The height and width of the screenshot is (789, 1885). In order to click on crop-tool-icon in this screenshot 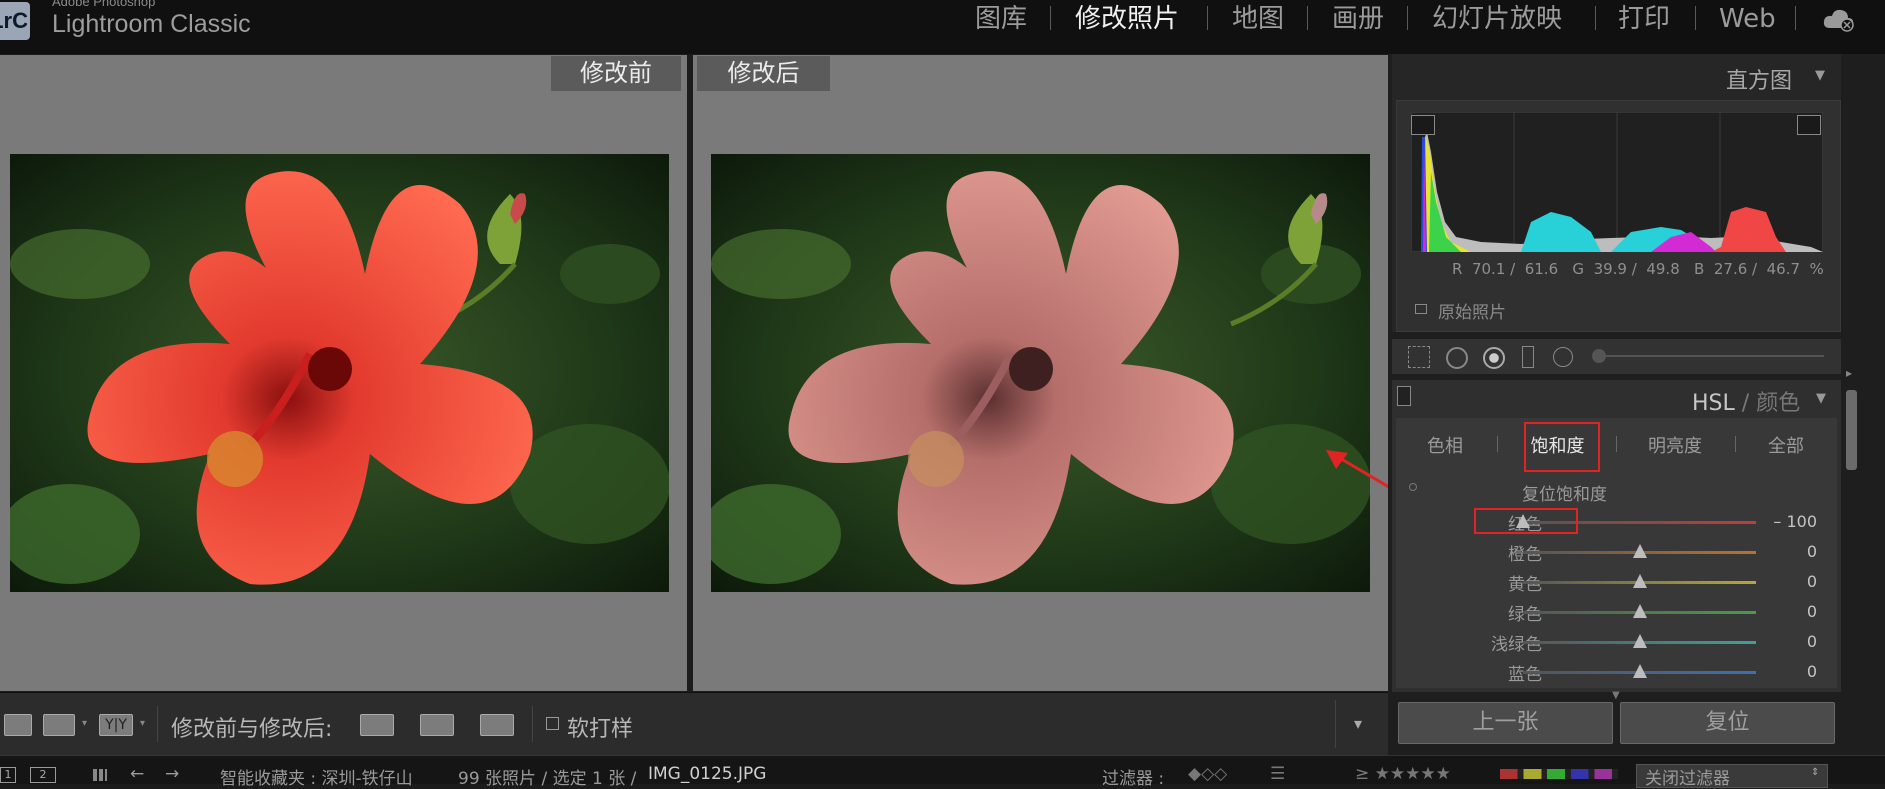, I will do `click(1419, 357)`.